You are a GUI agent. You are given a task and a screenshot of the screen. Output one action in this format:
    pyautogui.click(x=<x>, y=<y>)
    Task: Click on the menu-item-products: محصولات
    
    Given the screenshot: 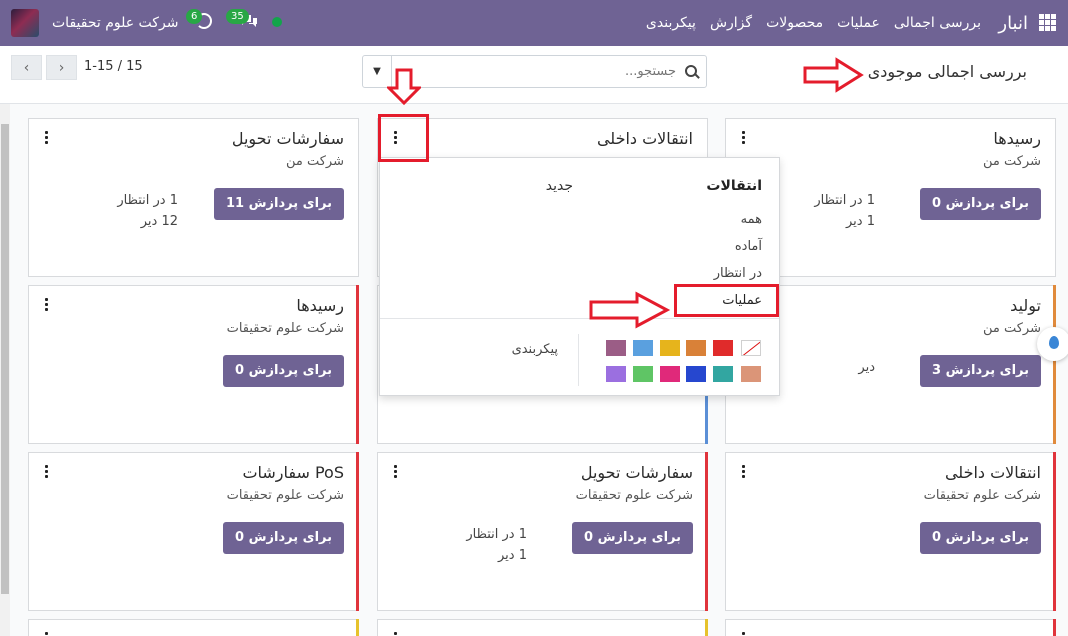 What is the action you would take?
    pyautogui.click(x=794, y=23)
    